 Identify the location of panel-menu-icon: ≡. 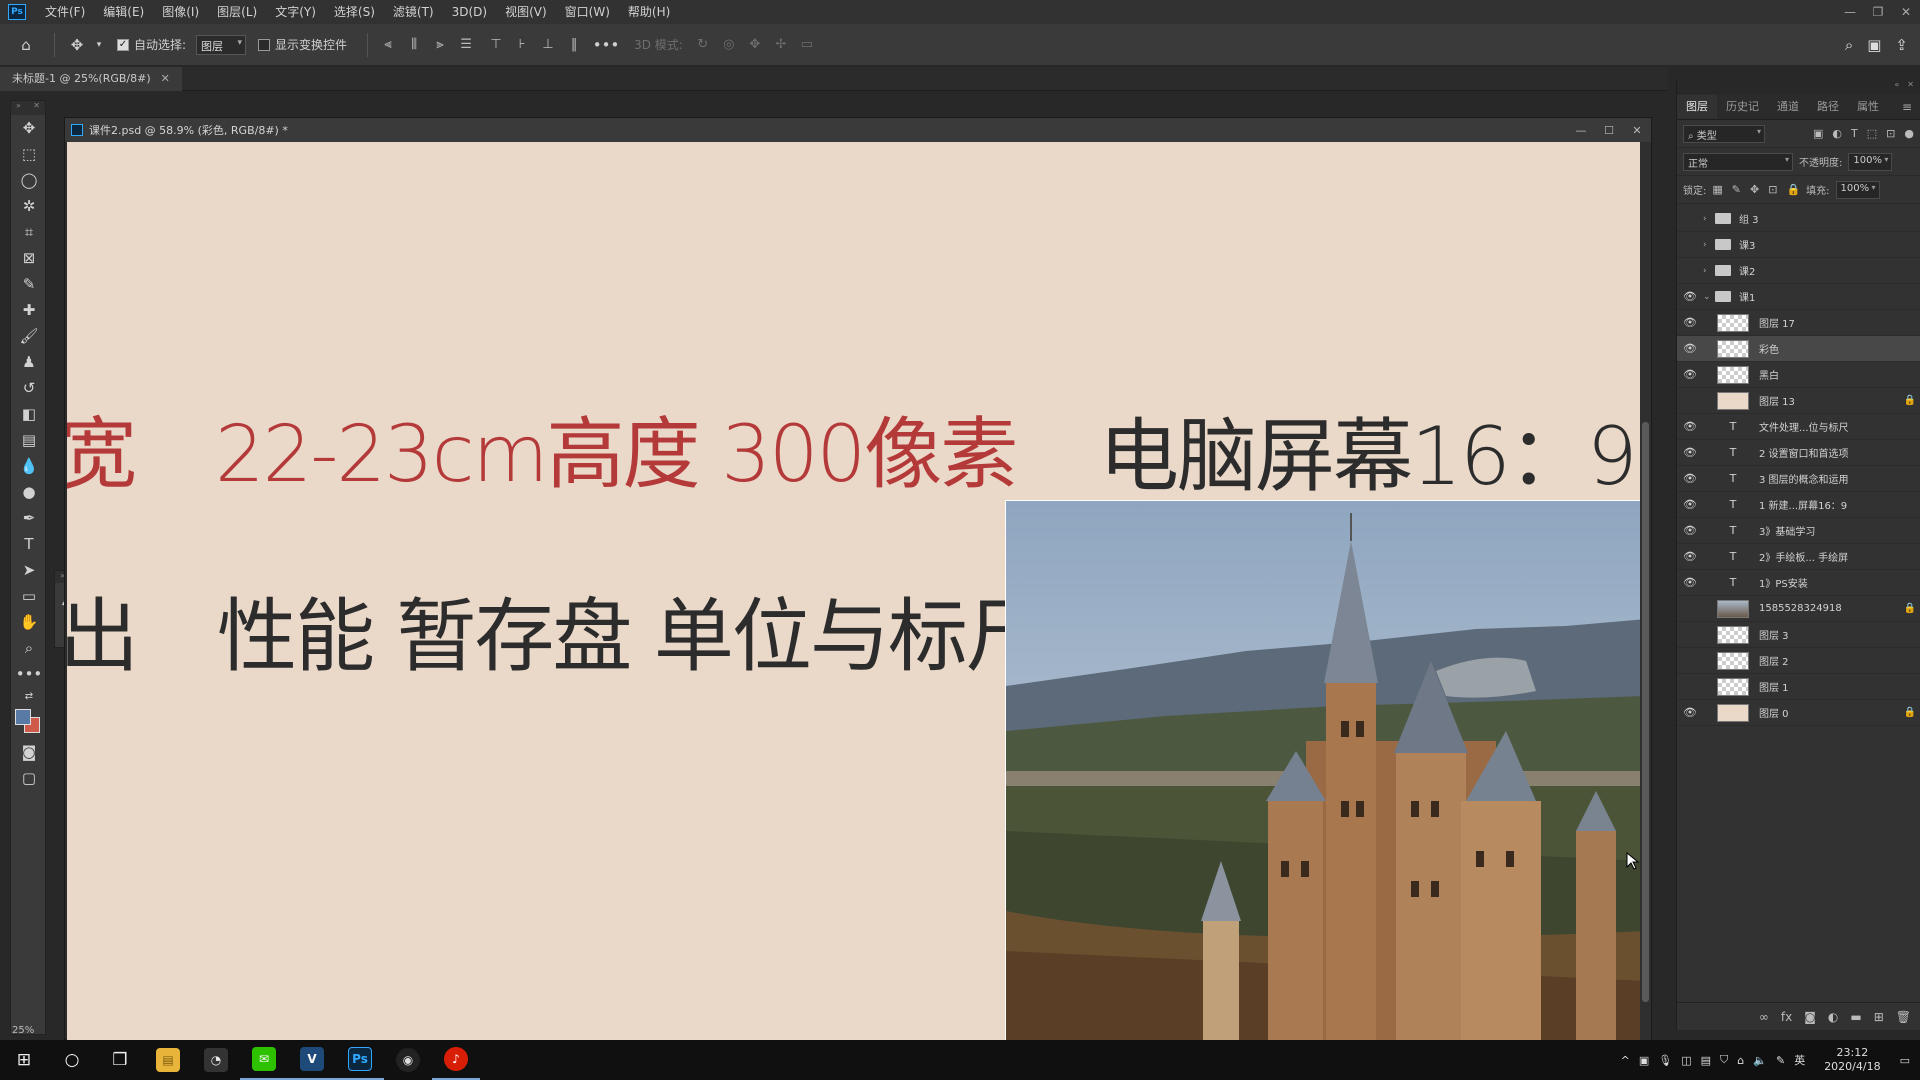
(1911, 107).